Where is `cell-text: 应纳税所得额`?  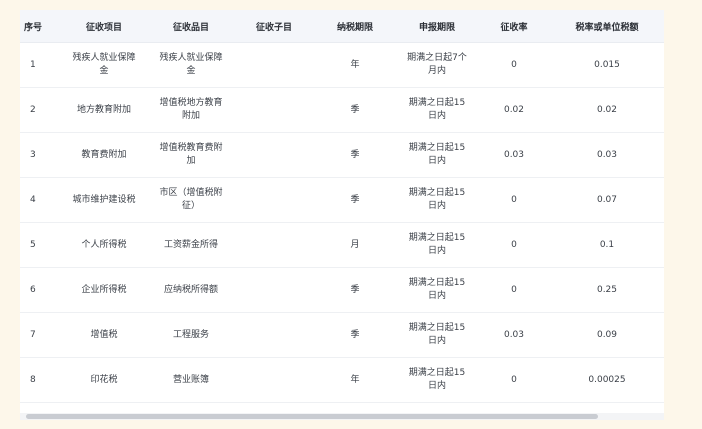
cell-text: 应纳税所得额 is located at coordinates (190, 289).